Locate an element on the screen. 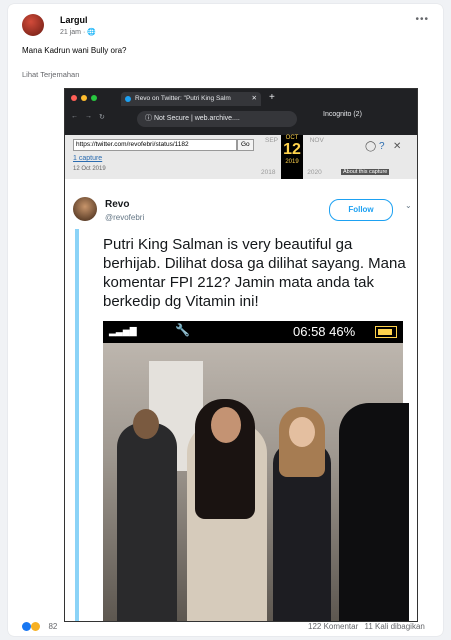  user-icon: ◯ is located at coordinates (371, 146).